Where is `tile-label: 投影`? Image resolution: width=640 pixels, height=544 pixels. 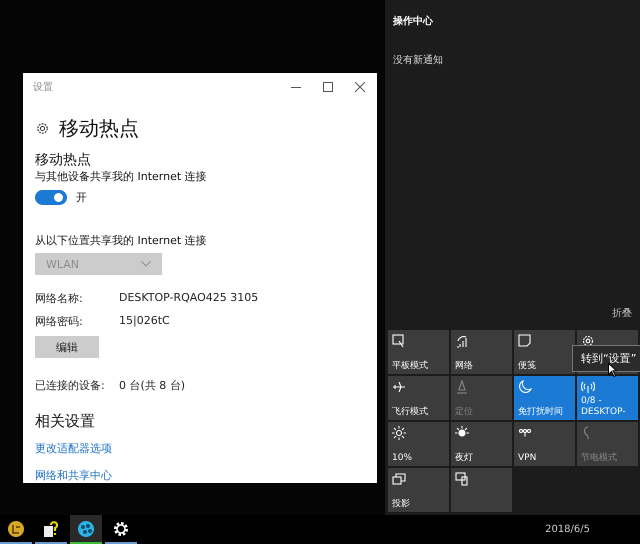
tile-label: 投影 is located at coordinates (401, 503).